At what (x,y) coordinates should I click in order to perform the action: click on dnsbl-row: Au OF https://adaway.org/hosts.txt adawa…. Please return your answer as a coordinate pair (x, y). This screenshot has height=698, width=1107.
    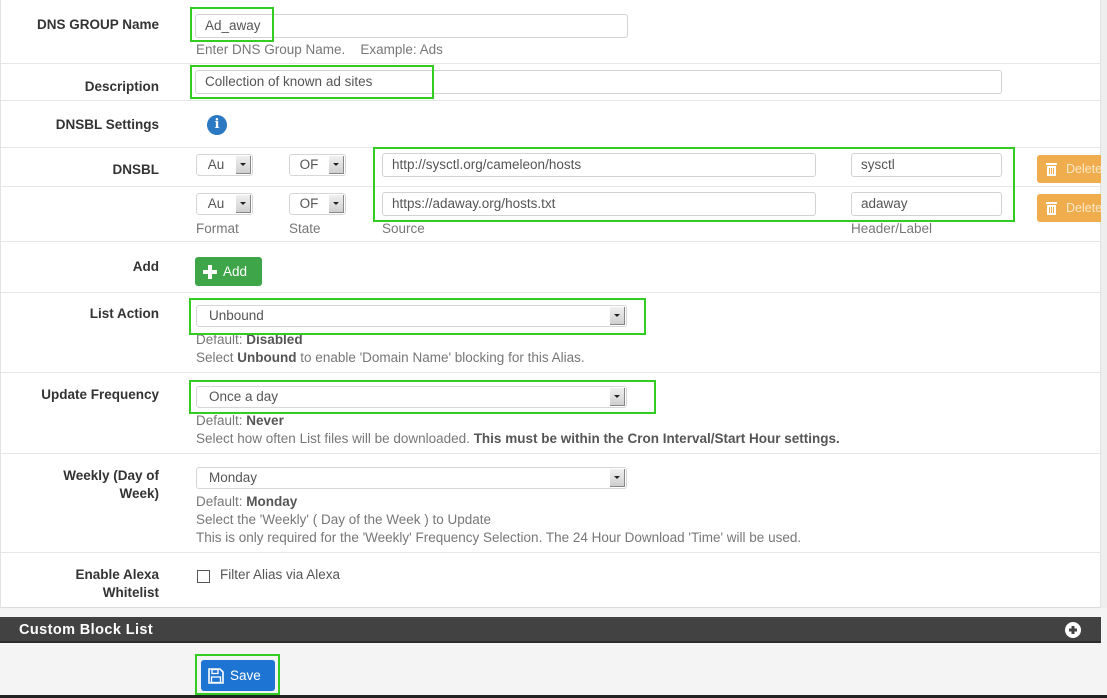
    Looking at the image, I should click on (550, 214).